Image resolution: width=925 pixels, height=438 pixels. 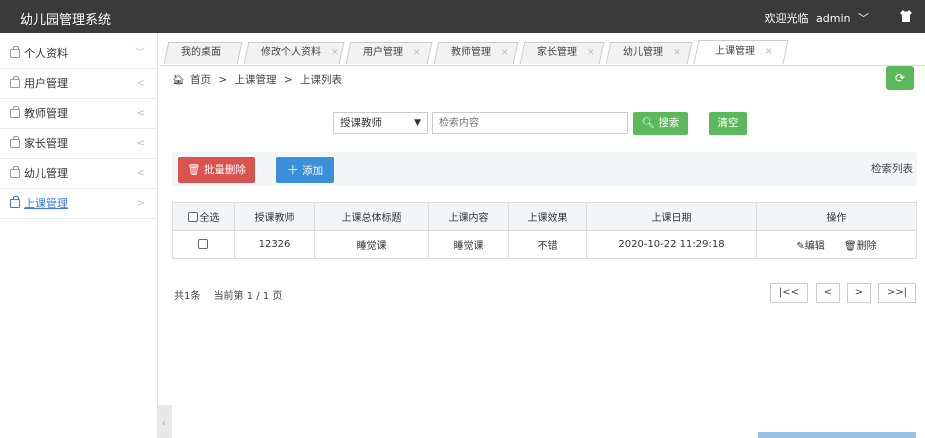 What do you see at coordinates (46, 203) in the screenshot?
I see `sidebar-item-label: 上课管理` at bounding box center [46, 203].